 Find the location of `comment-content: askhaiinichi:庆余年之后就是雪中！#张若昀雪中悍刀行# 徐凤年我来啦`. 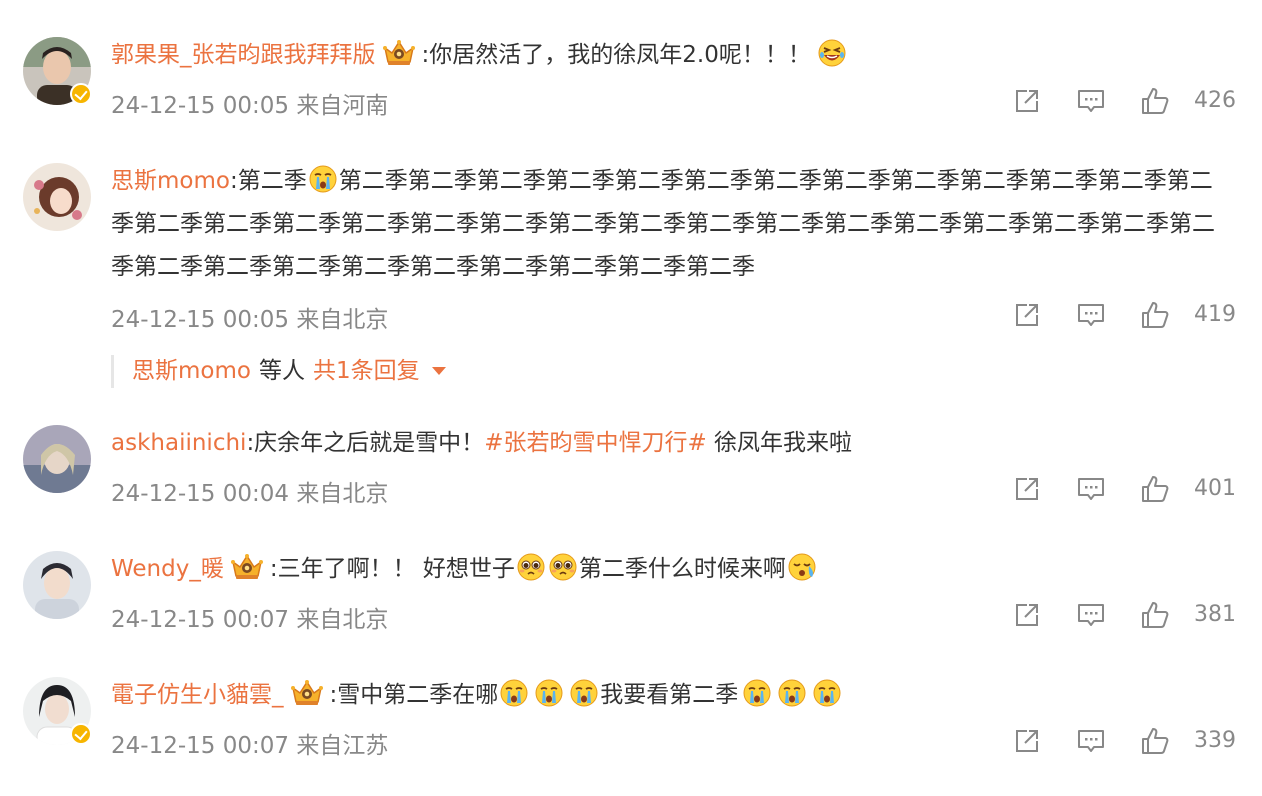

comment-content: askhaiinichi:庆余年之后就是雪中！#张若昀雪中悍刀行# 徐凤年我来啦 is located at coordinates (666, 443).